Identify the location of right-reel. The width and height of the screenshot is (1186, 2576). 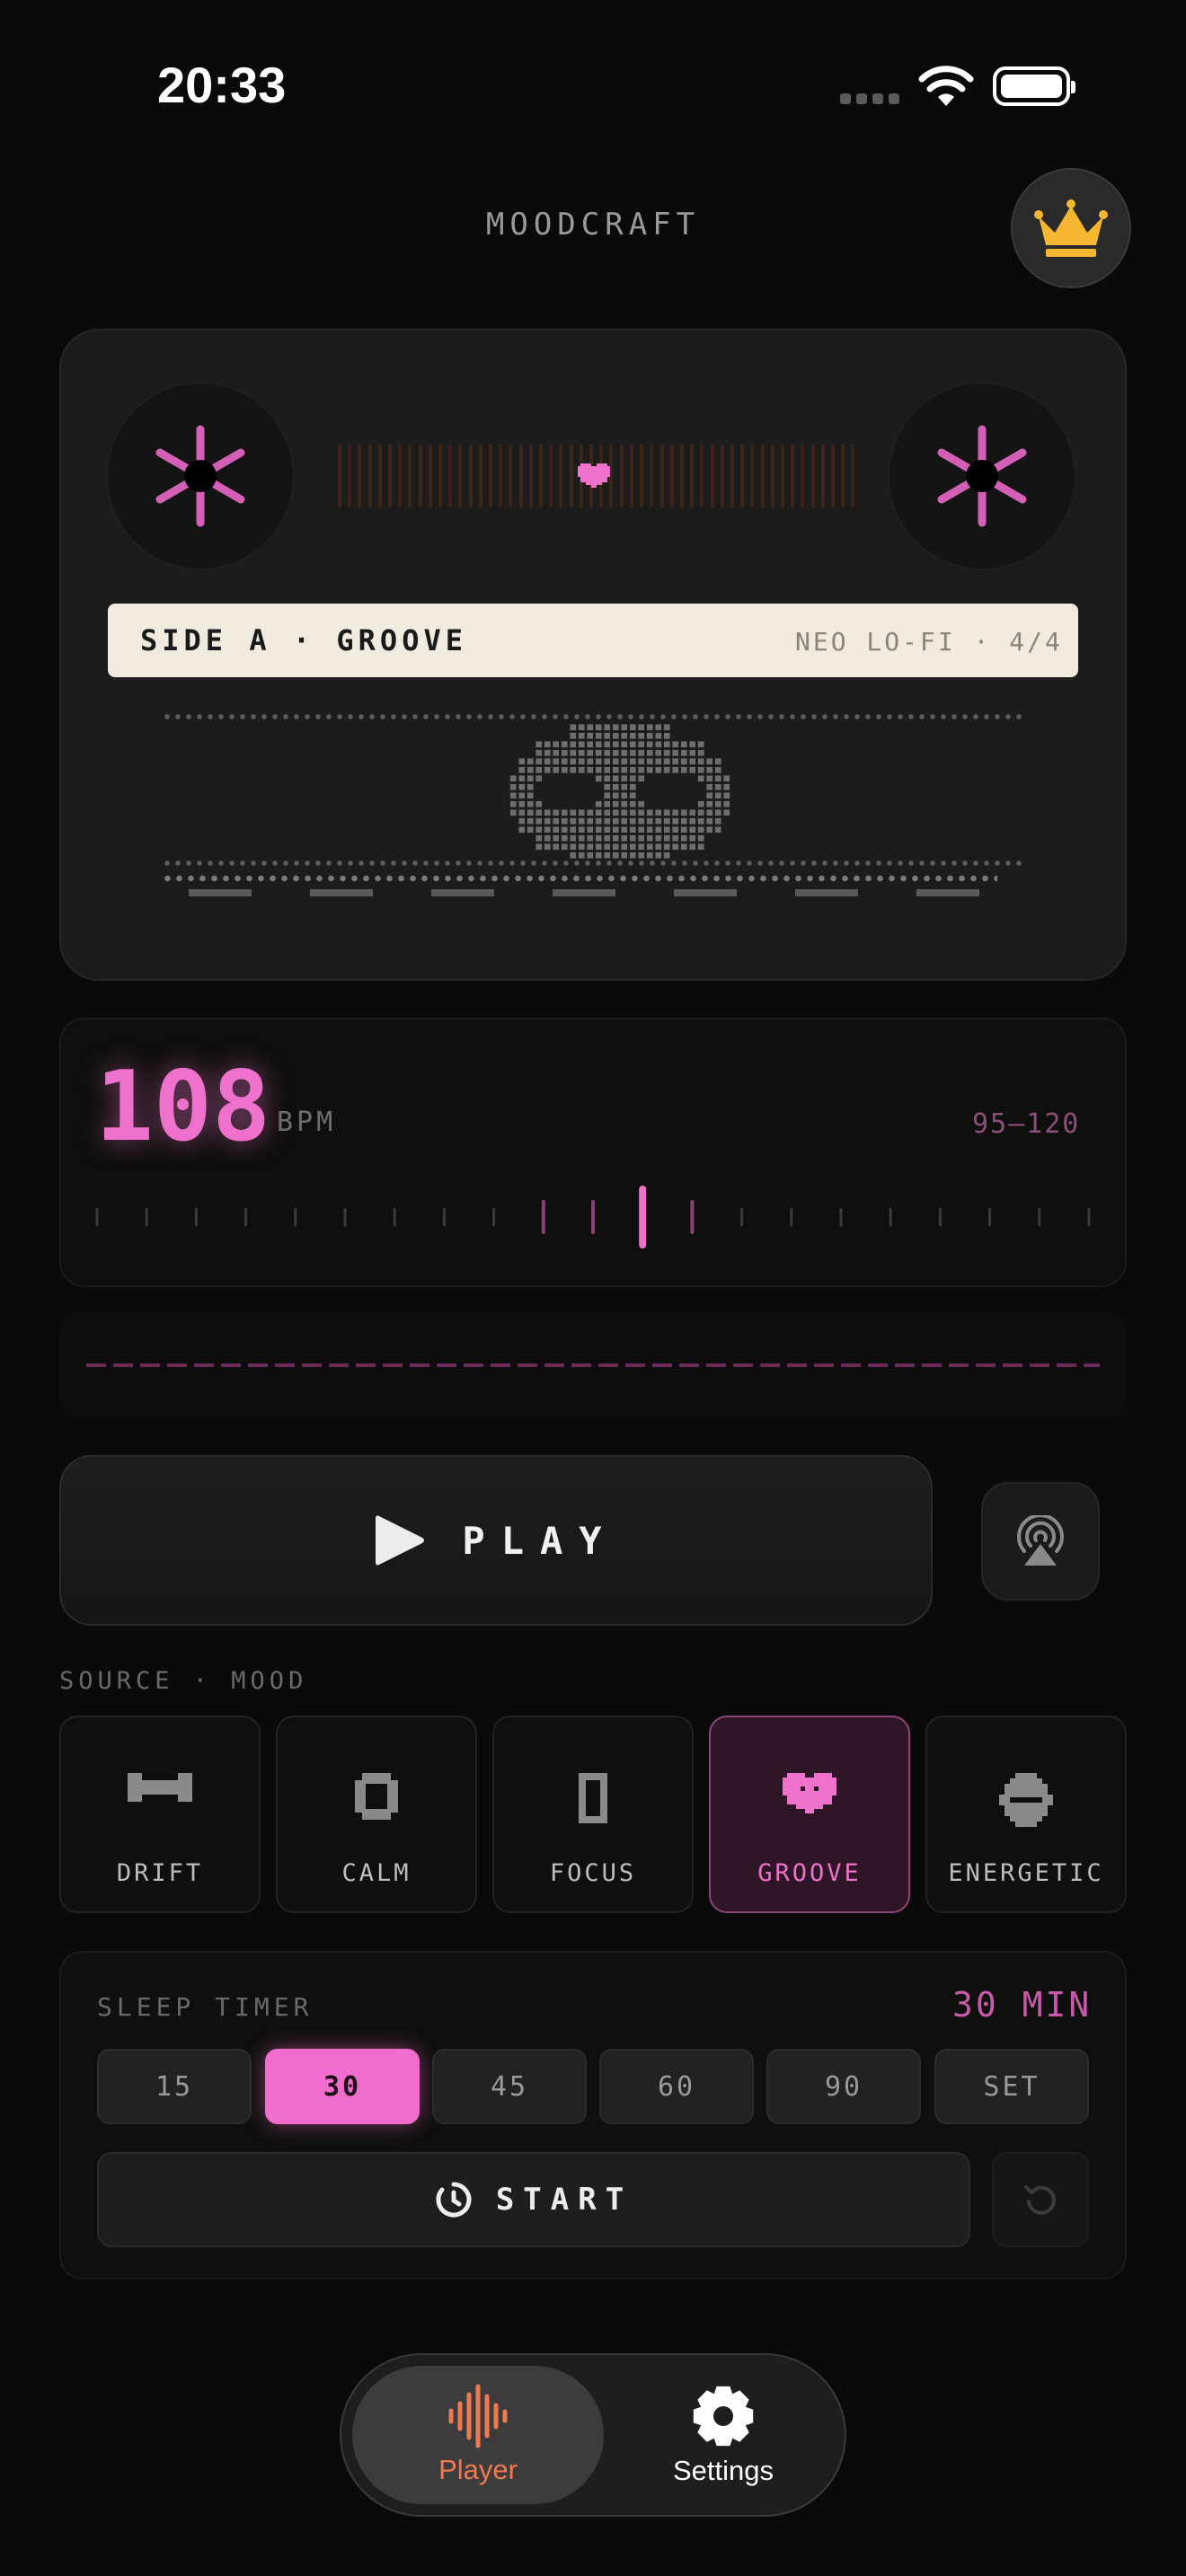
(982, 476).